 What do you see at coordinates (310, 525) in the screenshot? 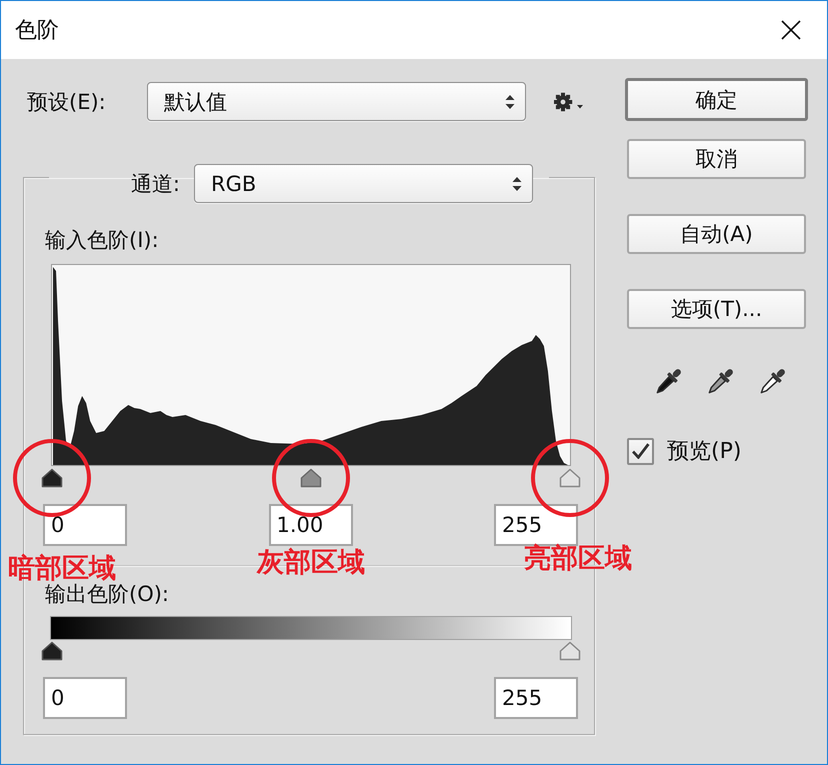
I see `input-field: 1.00` at bounding box center [310, 525].